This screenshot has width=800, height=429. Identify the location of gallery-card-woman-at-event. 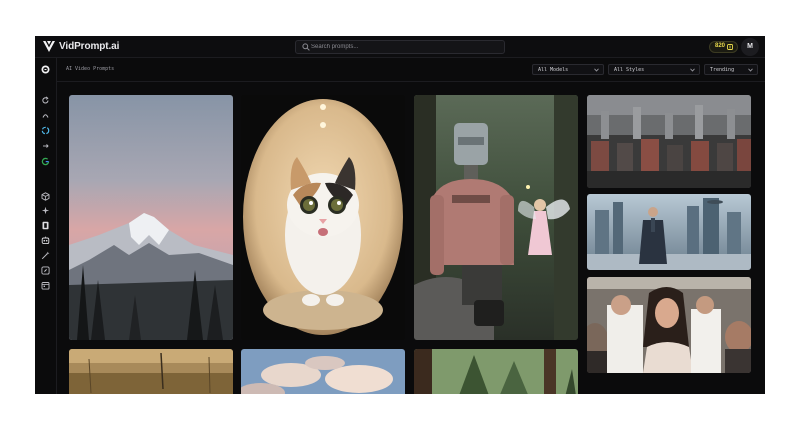
(669, 325).